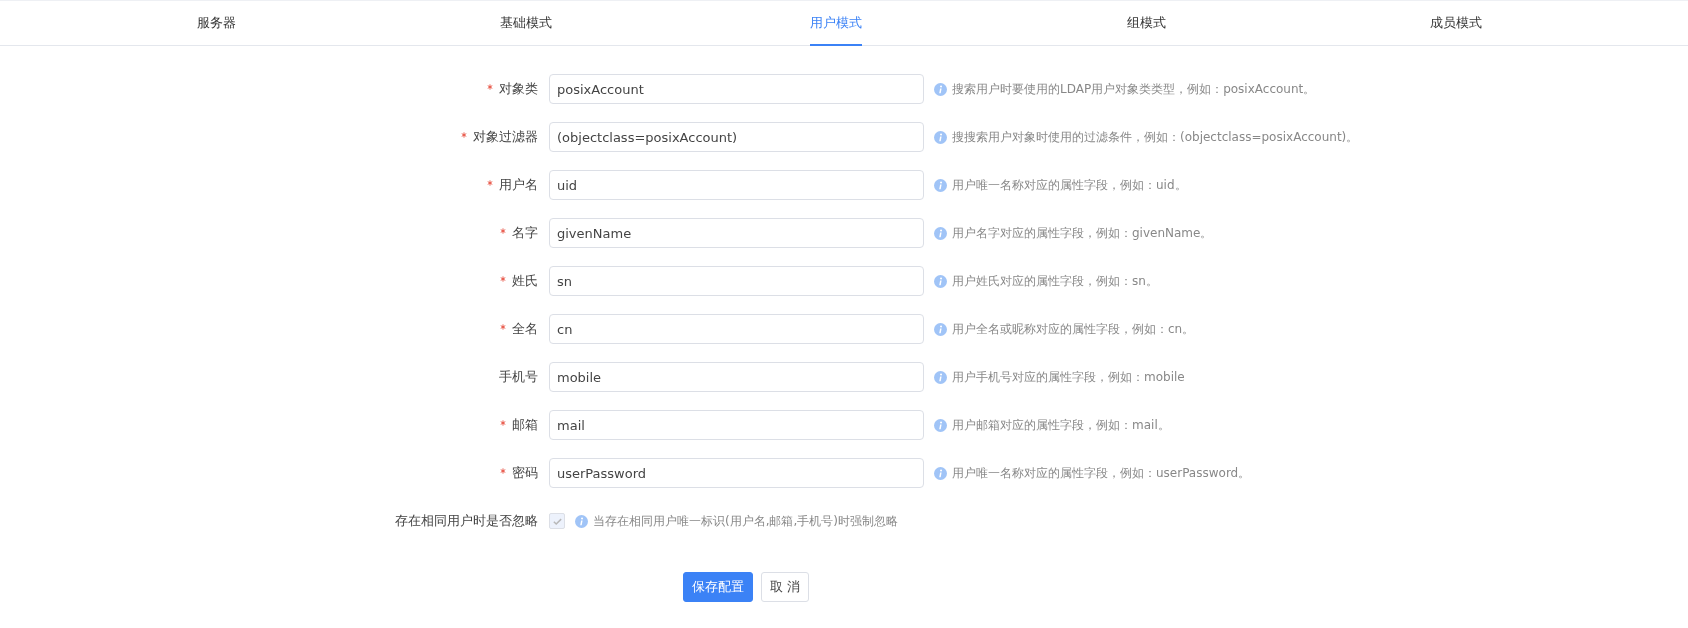 This screenshot has width=1688, height=628. Describe the element at coordinates (718, 587) in the screenshot. I see `save-button: 保存配置` at that location.